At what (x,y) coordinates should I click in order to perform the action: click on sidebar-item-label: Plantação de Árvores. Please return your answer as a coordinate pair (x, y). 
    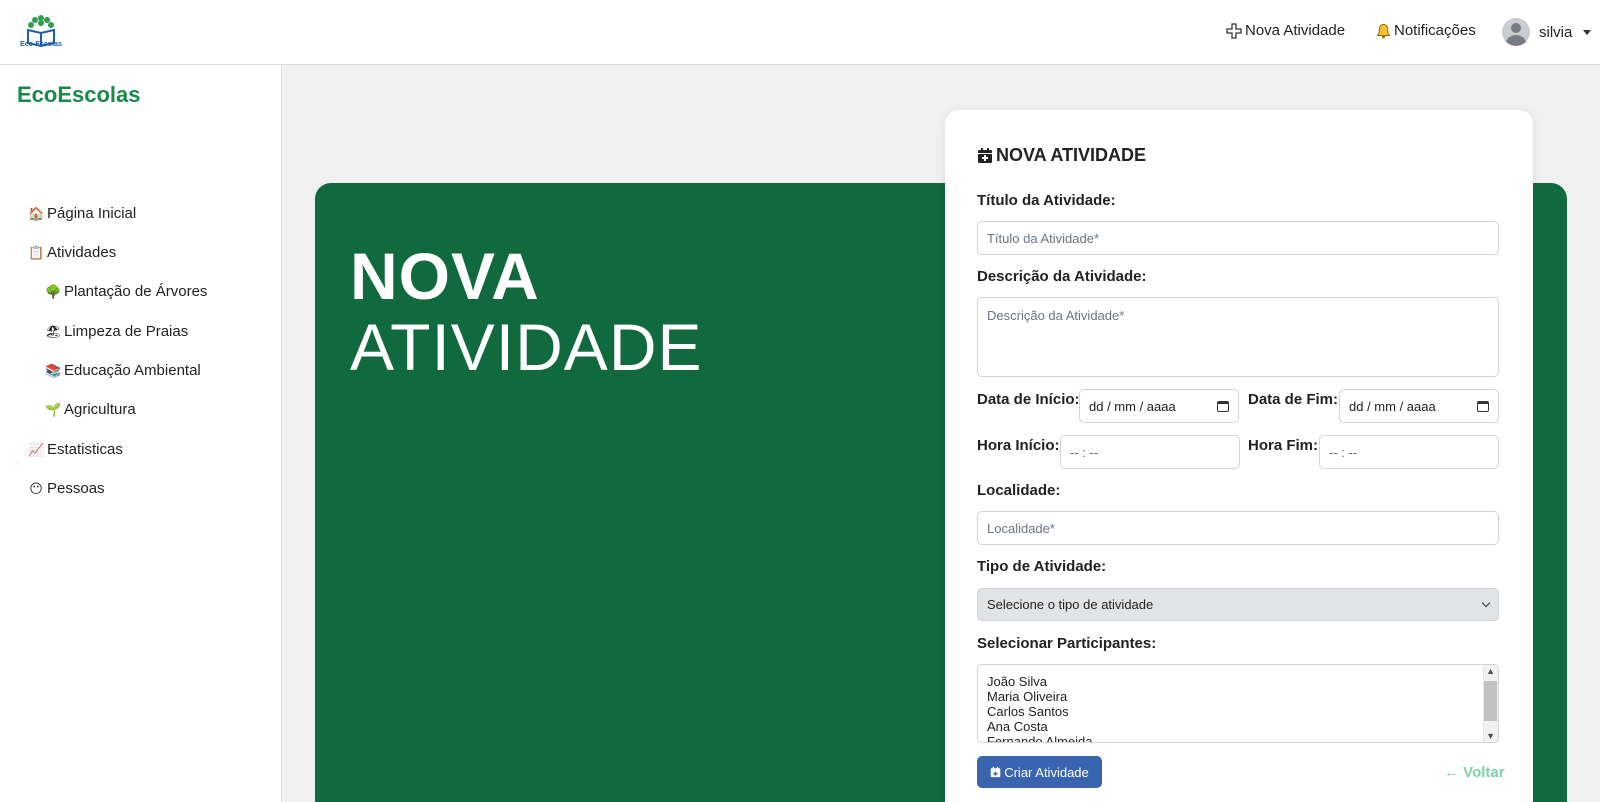
    Looking at the image, I should click on (136, 291).